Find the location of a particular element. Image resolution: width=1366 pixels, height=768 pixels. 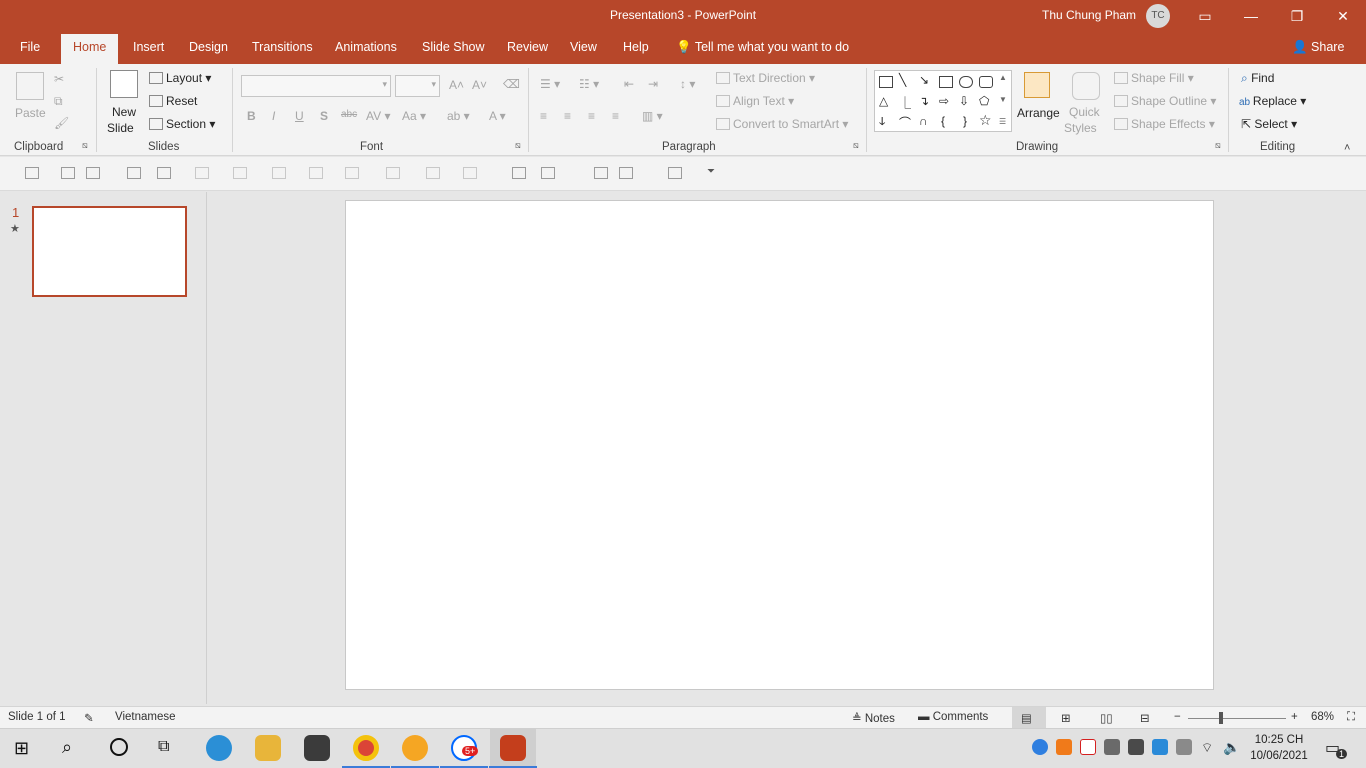

zoom-level: 68% is located at coordinates (1322, 717).